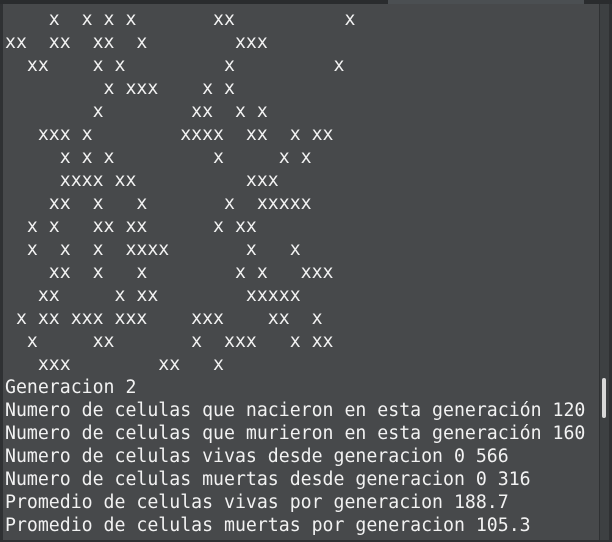  I want to click on grid-line: x xx x xxx x xx, so click(169, 341).